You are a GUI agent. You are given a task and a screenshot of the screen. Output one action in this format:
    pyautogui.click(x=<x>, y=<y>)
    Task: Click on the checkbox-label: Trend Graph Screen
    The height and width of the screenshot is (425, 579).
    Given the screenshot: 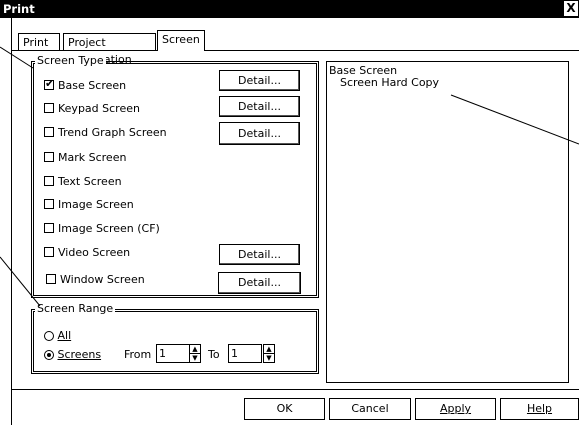 What is the action you would take?
    pyautogui.click(x=112, y=132)
    